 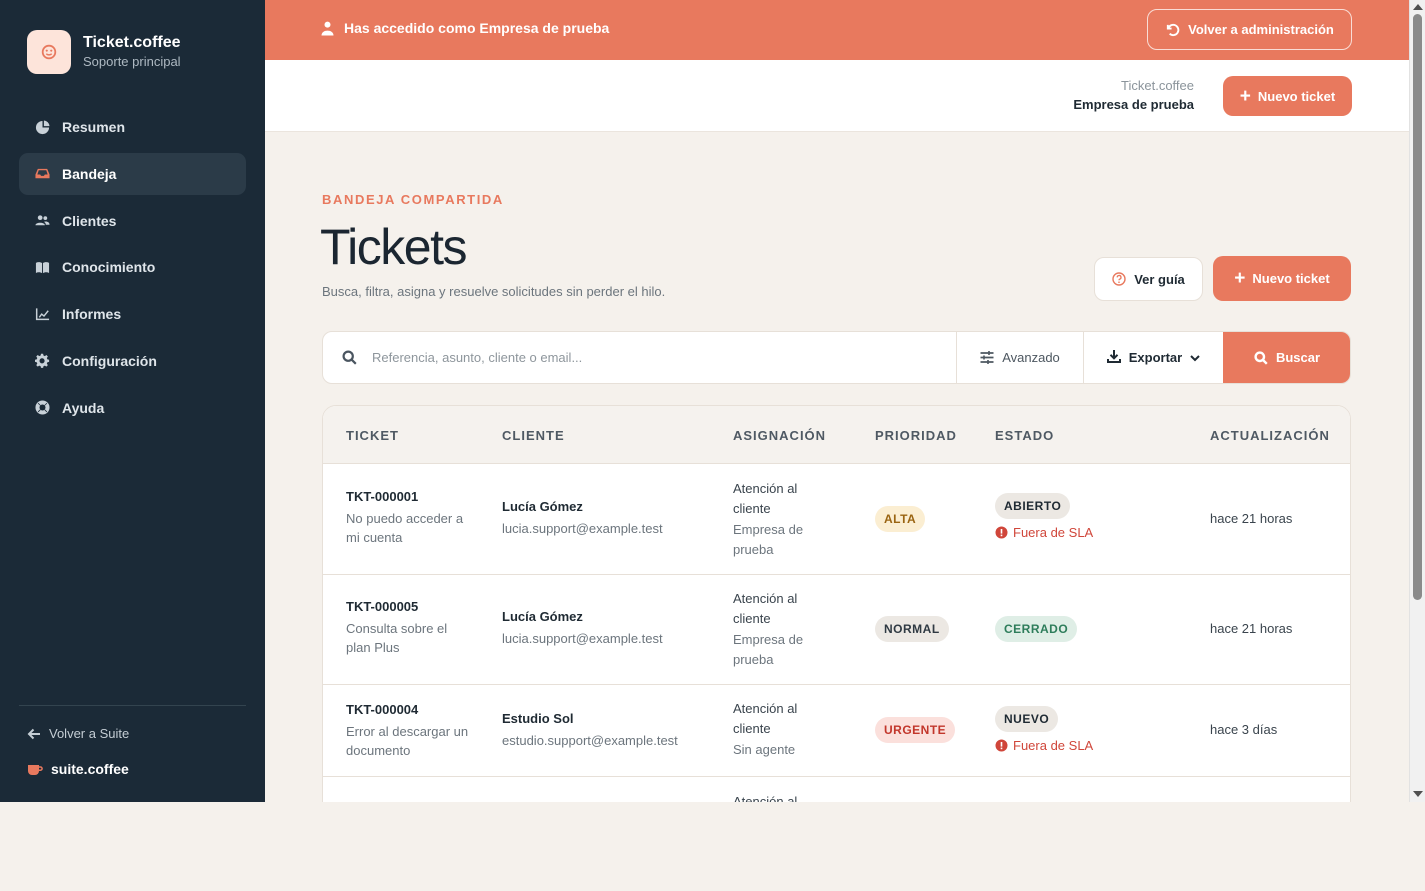 I want to click on banner-message: Has accedido como Empresa de prueba, so click(x=465, y=28).